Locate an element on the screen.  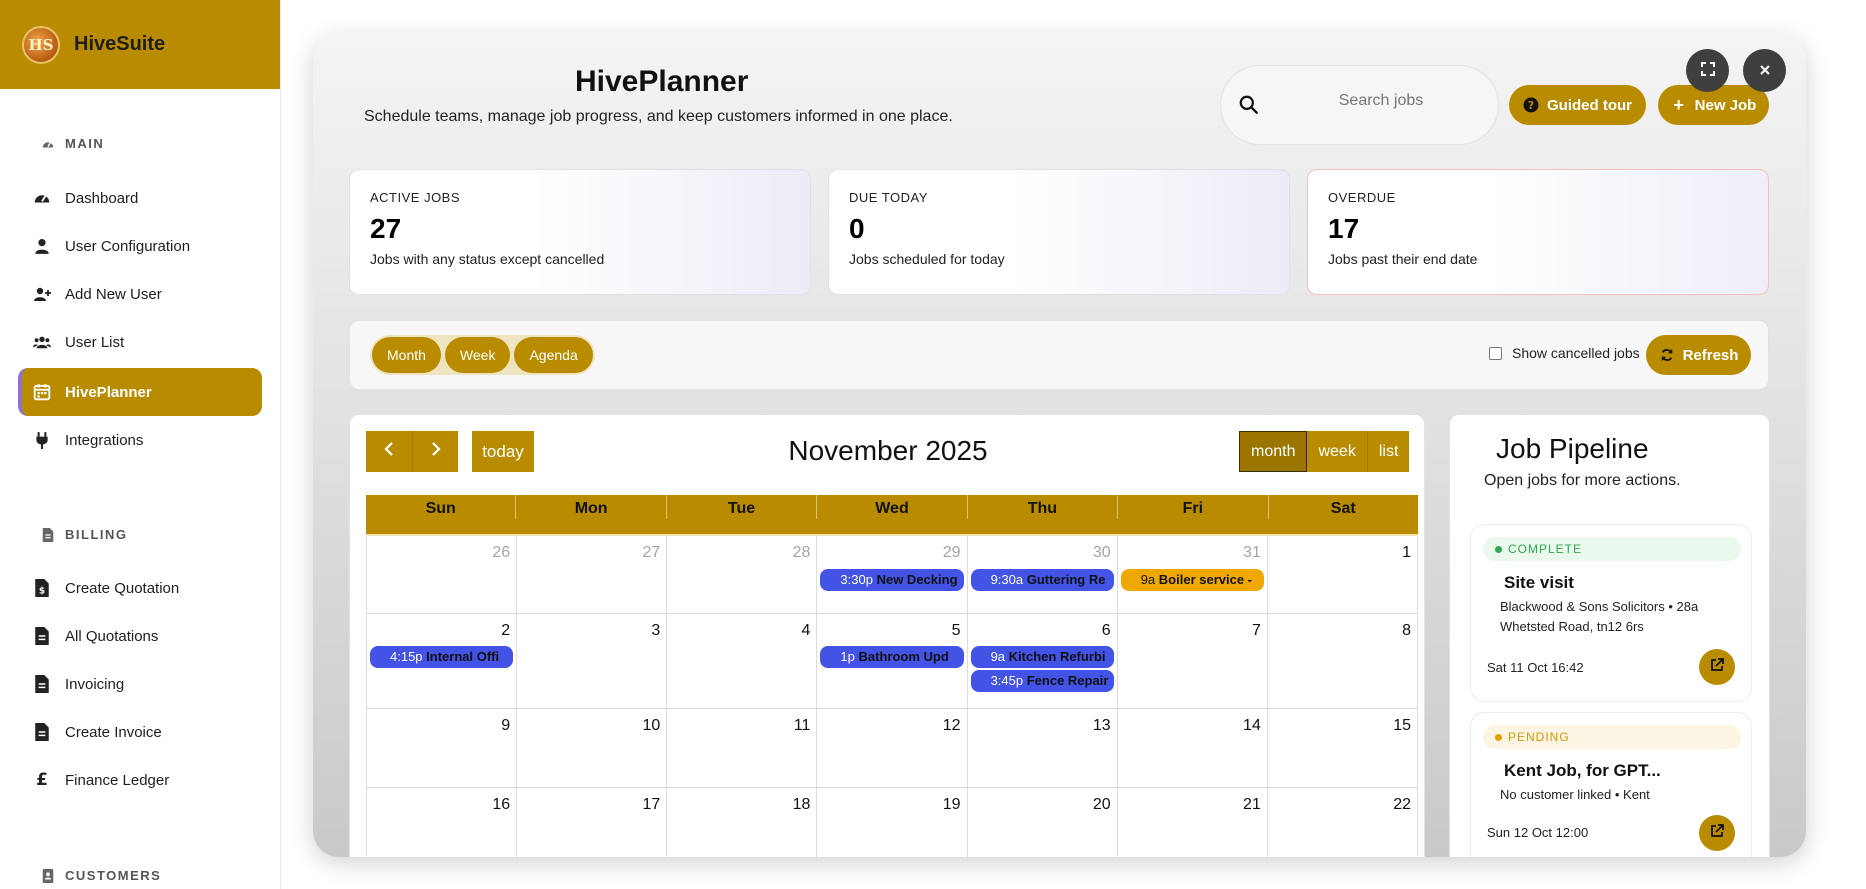
view-agenda-button: Agenda is located at coordinates (553, 355).